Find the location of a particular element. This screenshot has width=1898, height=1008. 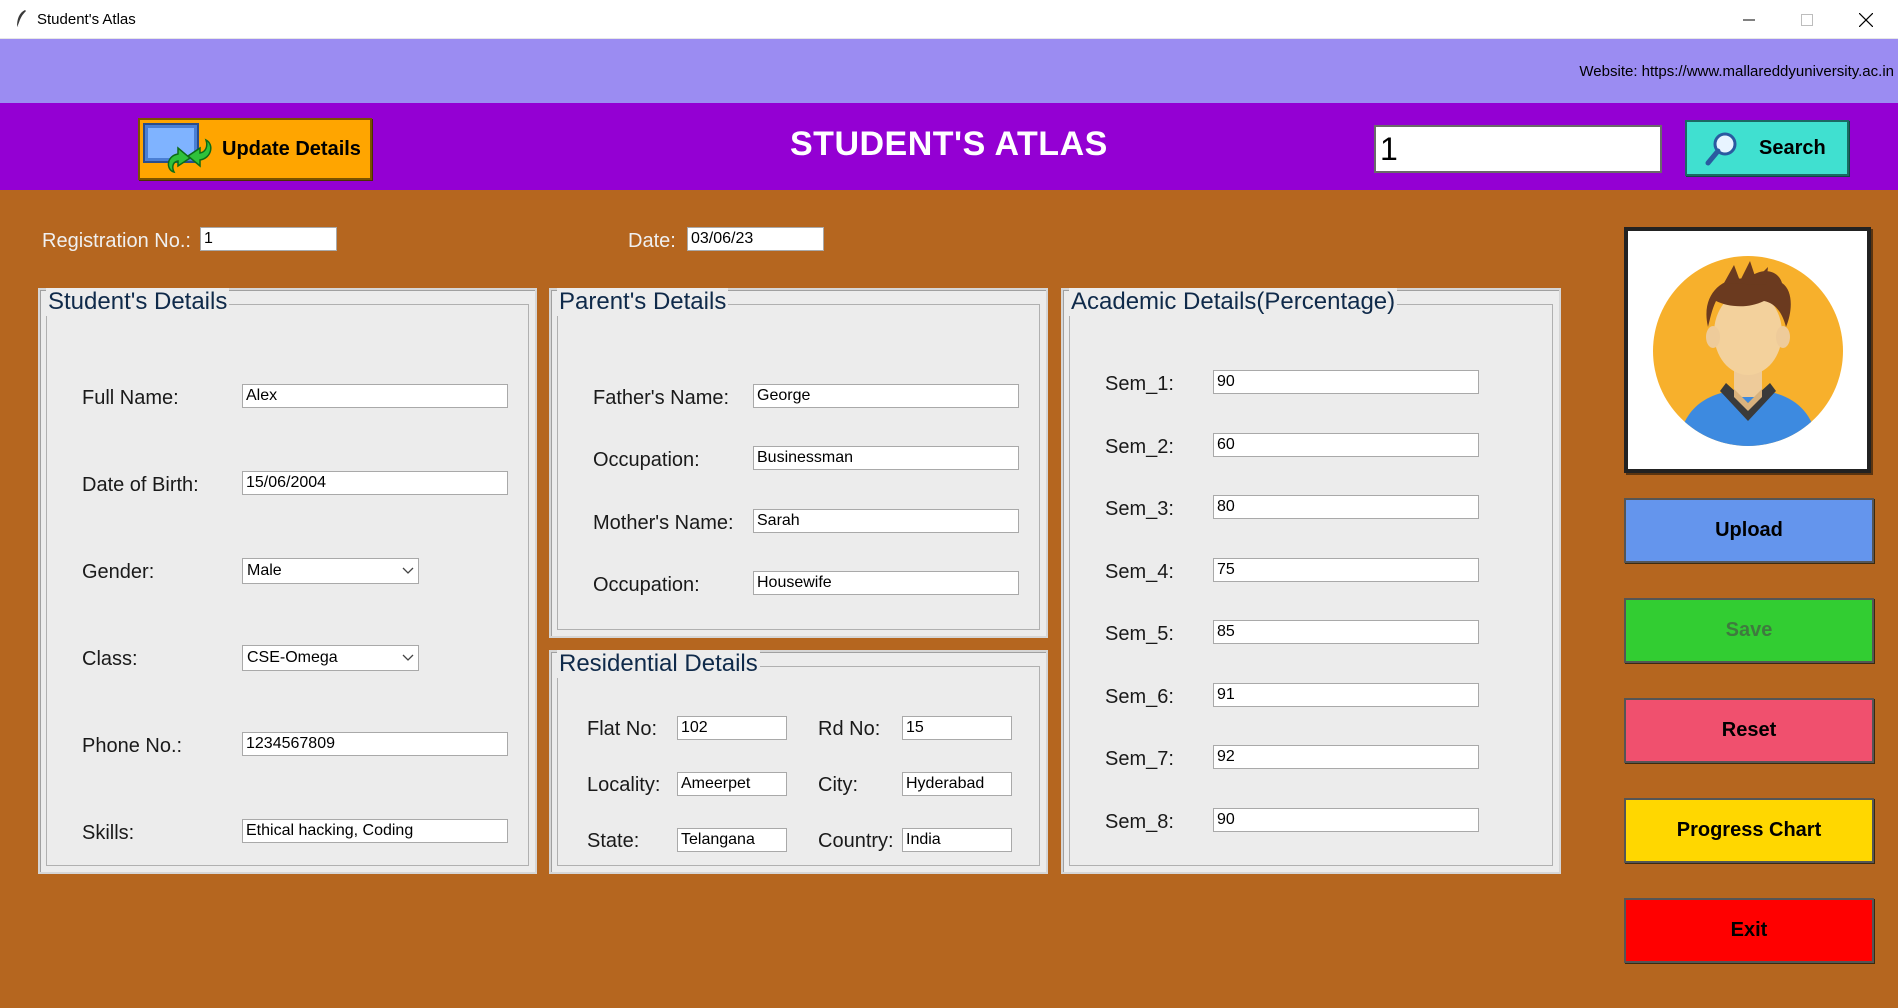

close-icon is located at coordinates (1866, 19).